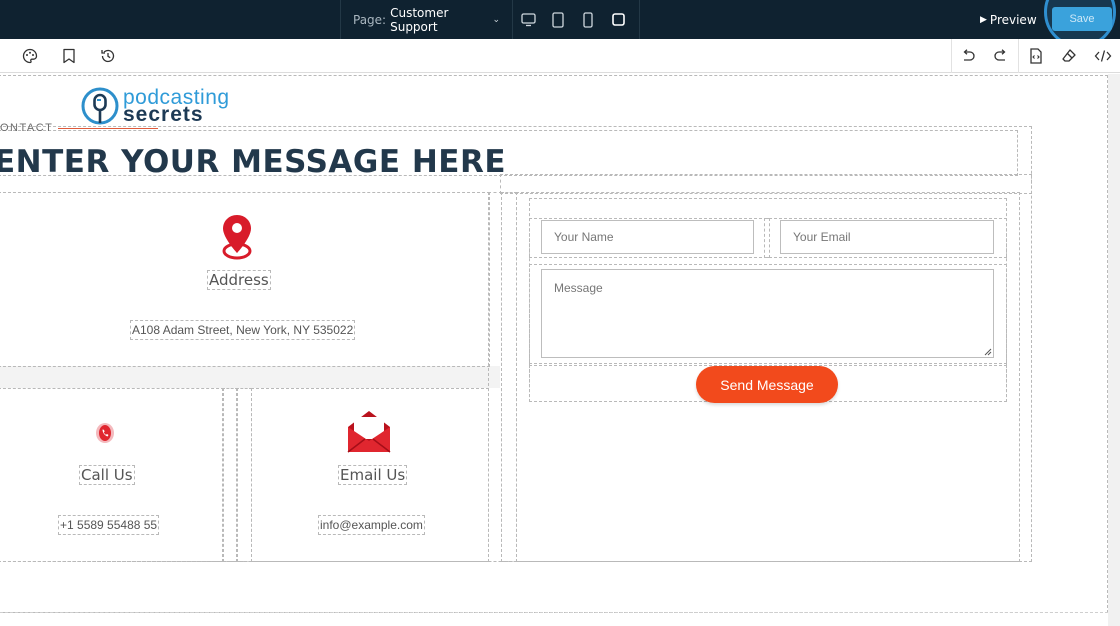  What do you see at coordinates (578, 288) in the screenshot?
I see `message-placeholder: Message` at bounding box center [578, 288].